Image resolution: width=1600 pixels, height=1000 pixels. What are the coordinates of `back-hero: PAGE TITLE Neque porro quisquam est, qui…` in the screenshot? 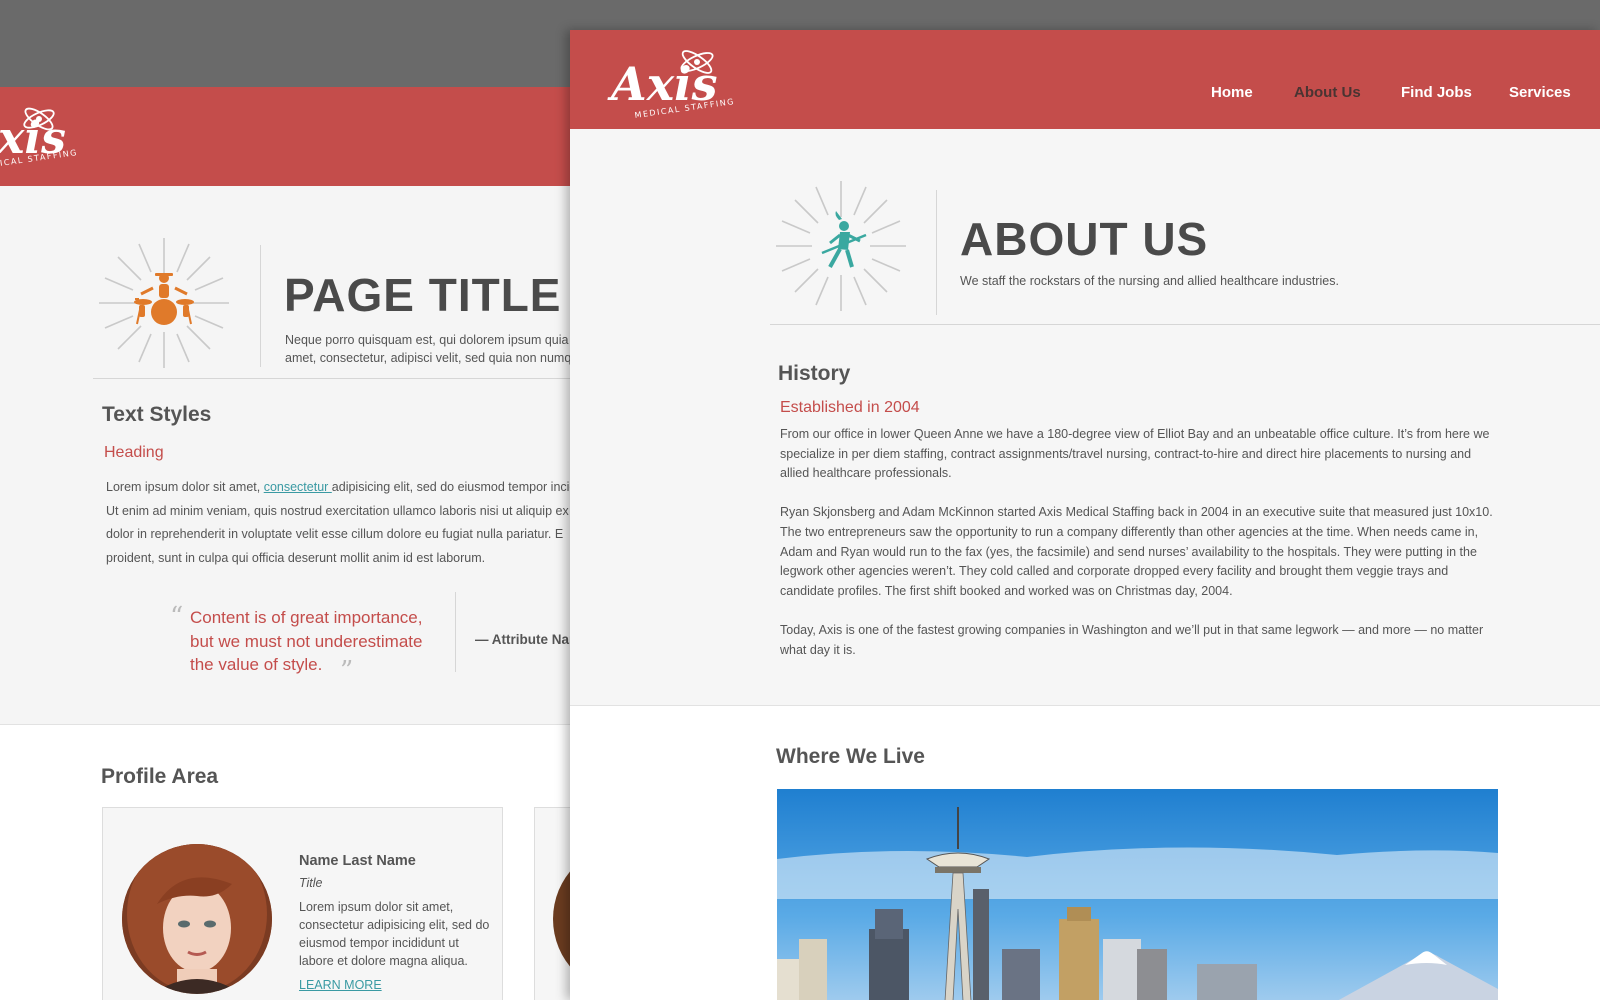 It's located at (356, 305).